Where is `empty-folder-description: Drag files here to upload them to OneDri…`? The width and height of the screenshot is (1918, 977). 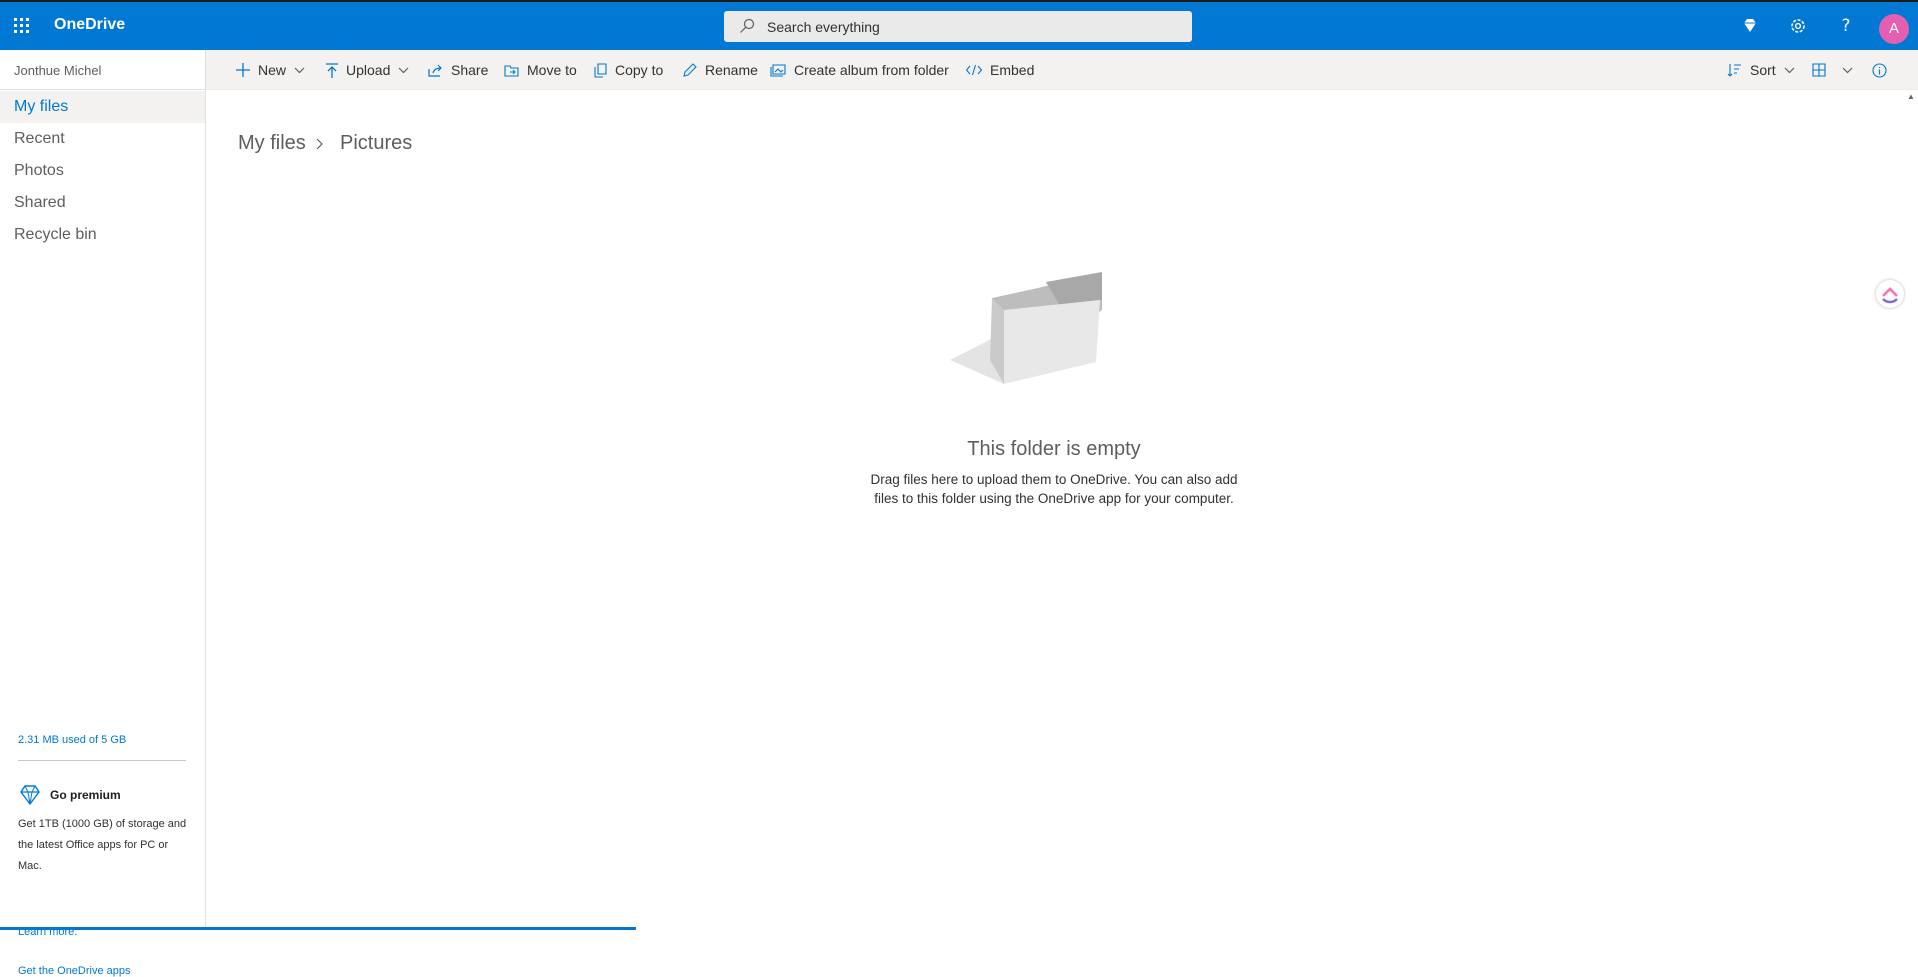
empty-folder-description: Drag files here to upload them to OneDri… is located at coordinates (1054, 489).